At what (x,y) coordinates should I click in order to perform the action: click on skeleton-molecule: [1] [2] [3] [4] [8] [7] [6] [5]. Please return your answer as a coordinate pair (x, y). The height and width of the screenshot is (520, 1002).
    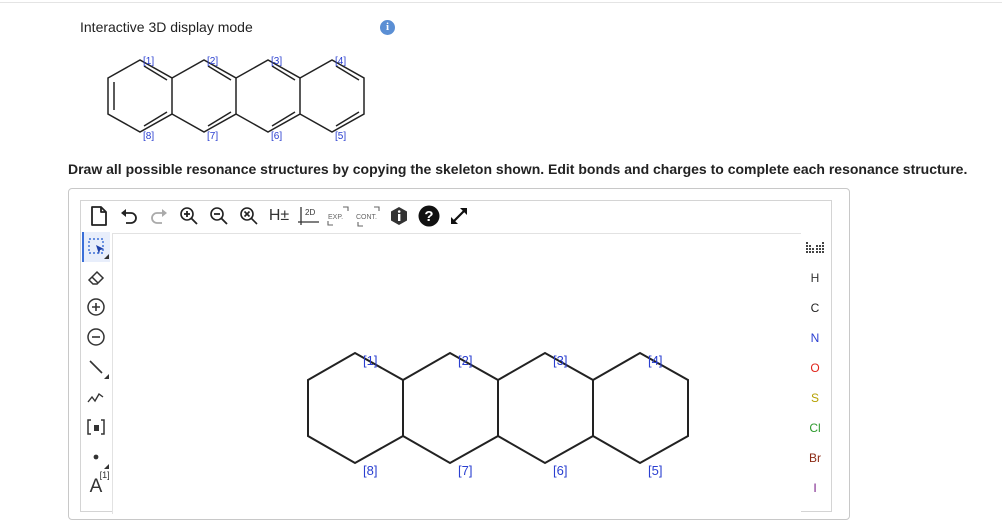
    Looking at the image, I should click on (500, 410).